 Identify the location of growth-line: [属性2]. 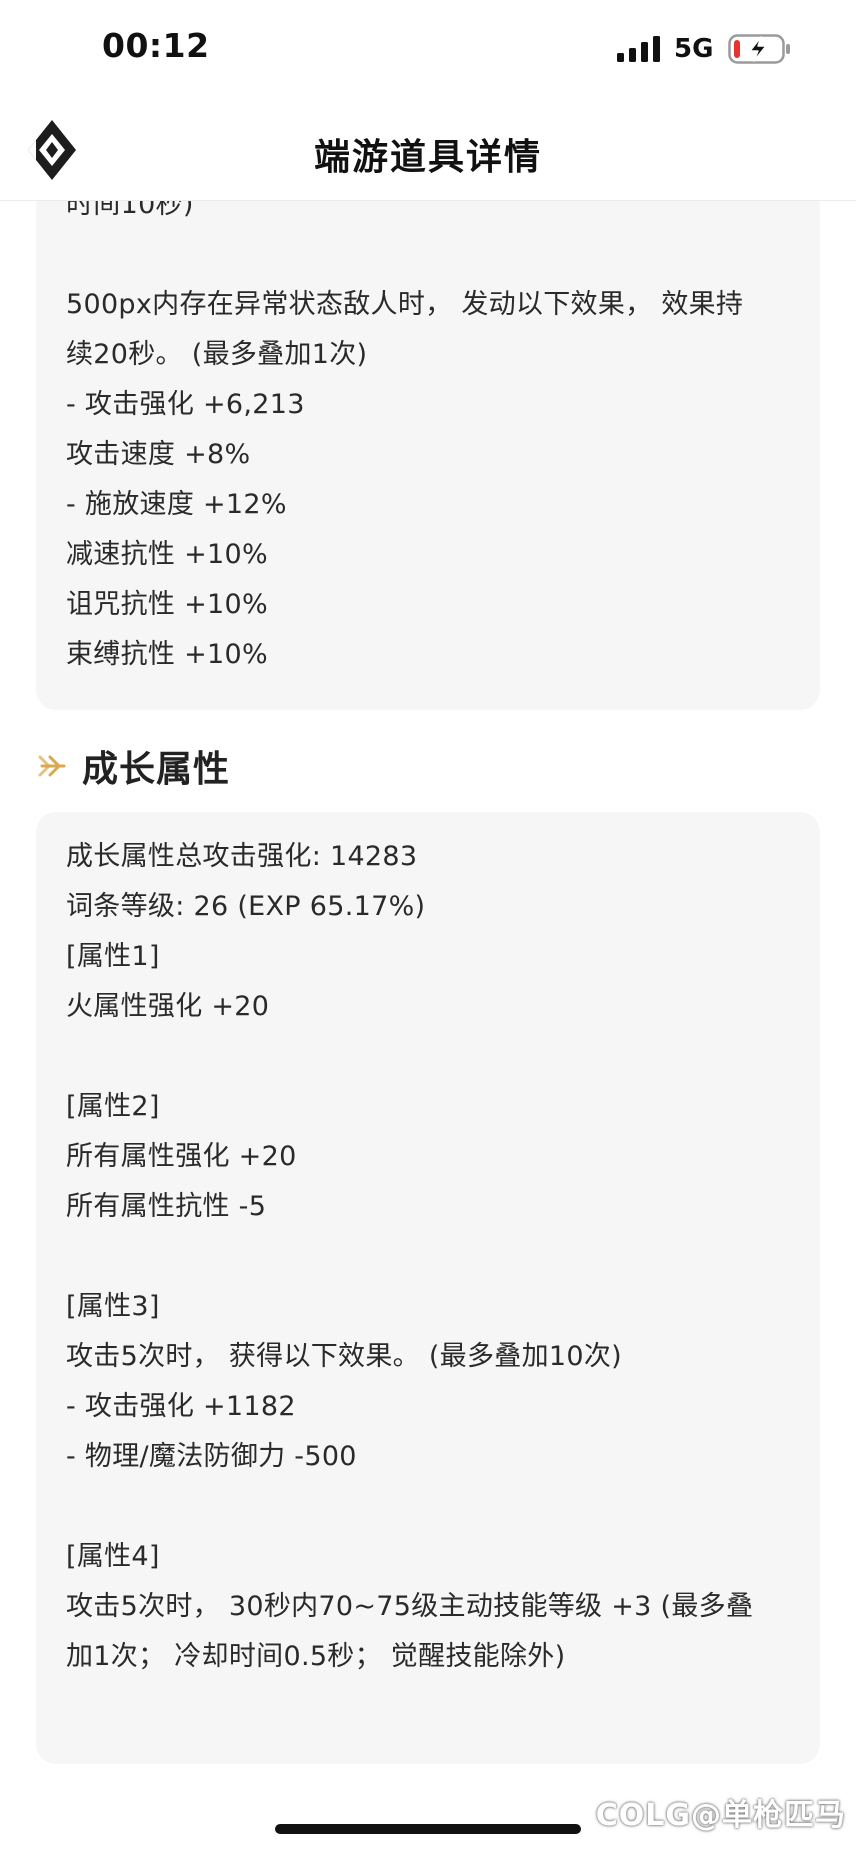
(113, 1106).